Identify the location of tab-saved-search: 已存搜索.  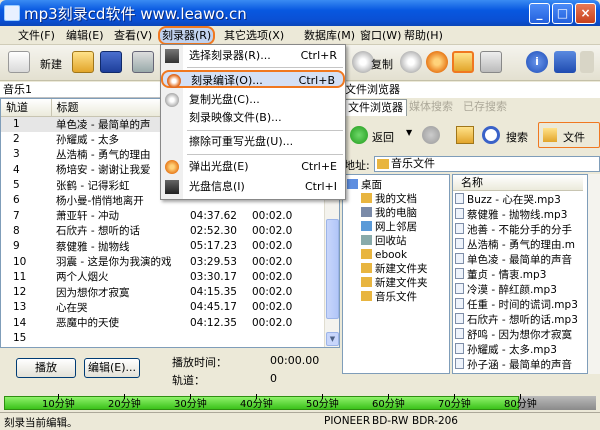
(485, 107).